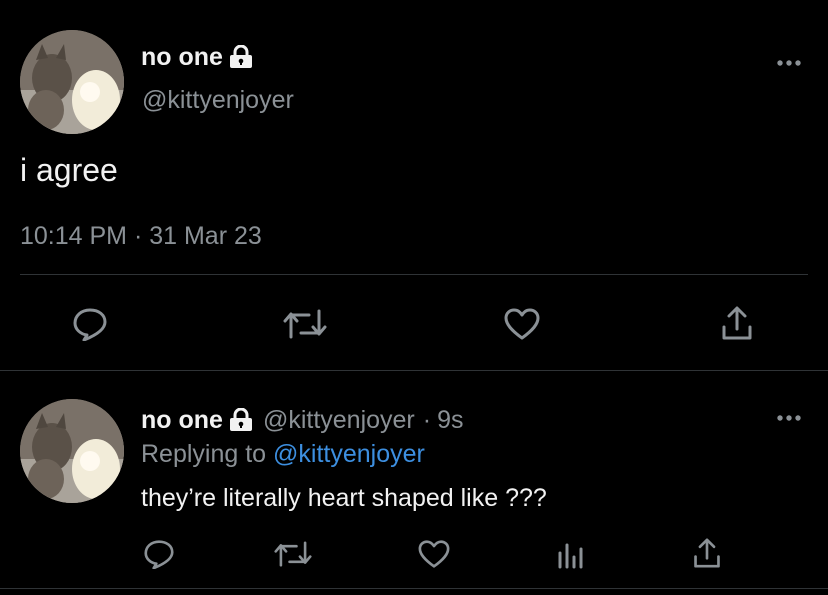 This screenshot has width=828, height=595. I want to click on reply-avatar, so click(72, 451).